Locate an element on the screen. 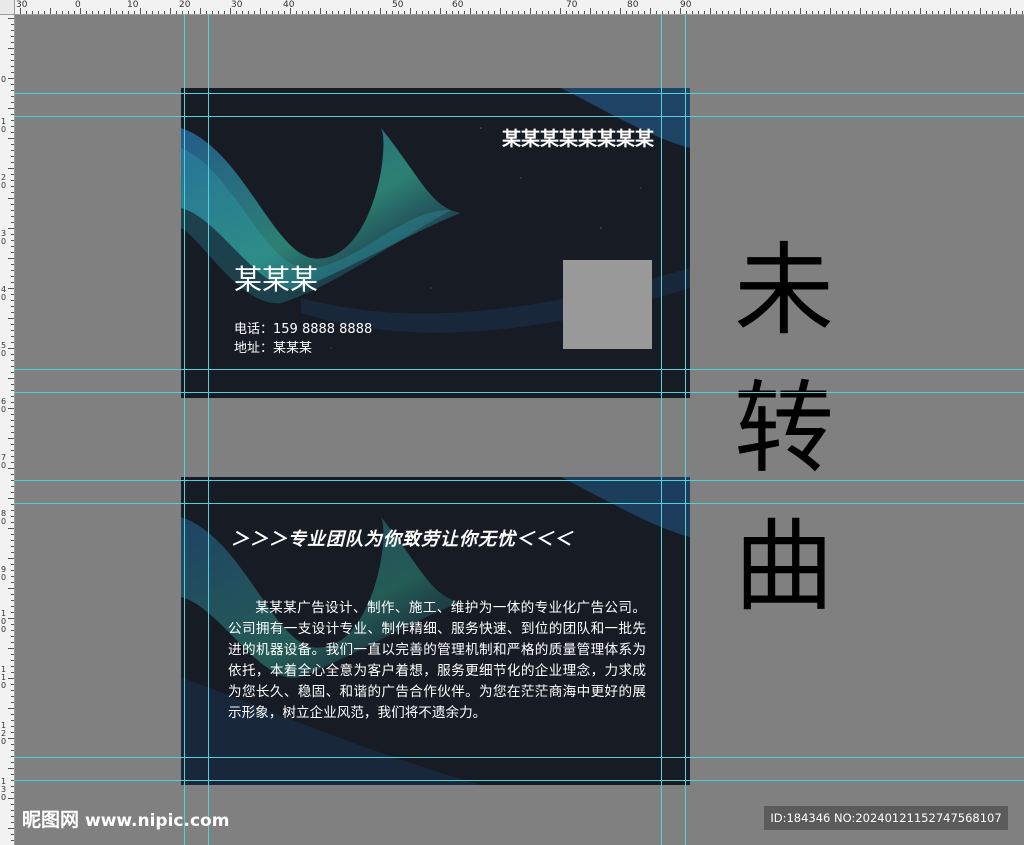 The width and height of the screenshot is (1024, 845). ruler-left-label: 1 0 0 is located at coordinates (4, 621).